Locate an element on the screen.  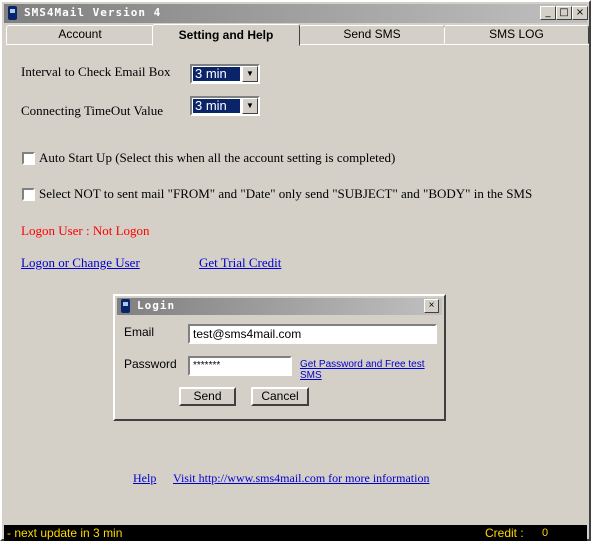
trial-credit-link: Get Trial Credit is located at coordinates (240, 263).